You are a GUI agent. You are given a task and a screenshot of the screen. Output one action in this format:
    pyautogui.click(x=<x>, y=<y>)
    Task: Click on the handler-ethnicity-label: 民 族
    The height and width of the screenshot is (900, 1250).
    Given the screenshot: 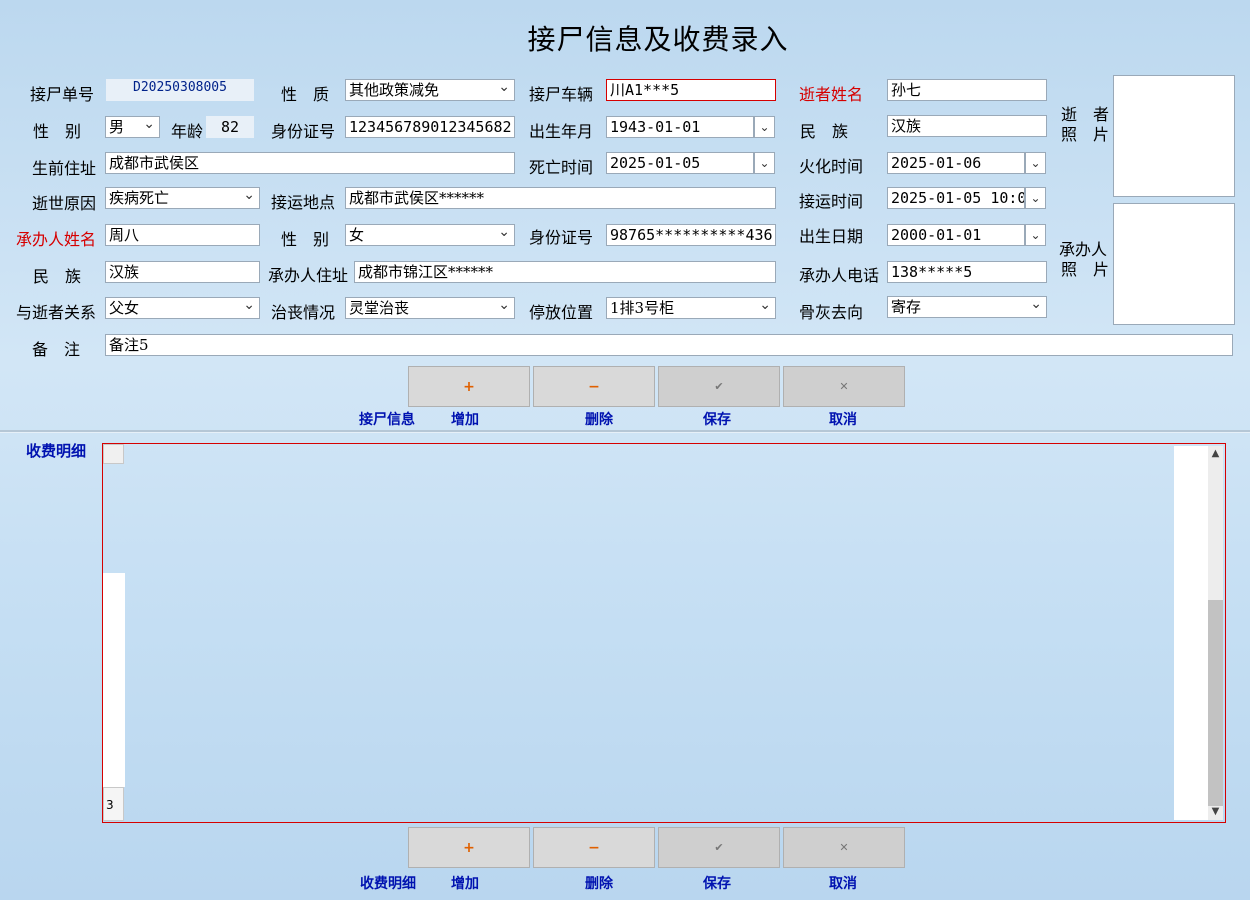 What is the action you would take?
    pyautogui.click(x=57, y=276)
    